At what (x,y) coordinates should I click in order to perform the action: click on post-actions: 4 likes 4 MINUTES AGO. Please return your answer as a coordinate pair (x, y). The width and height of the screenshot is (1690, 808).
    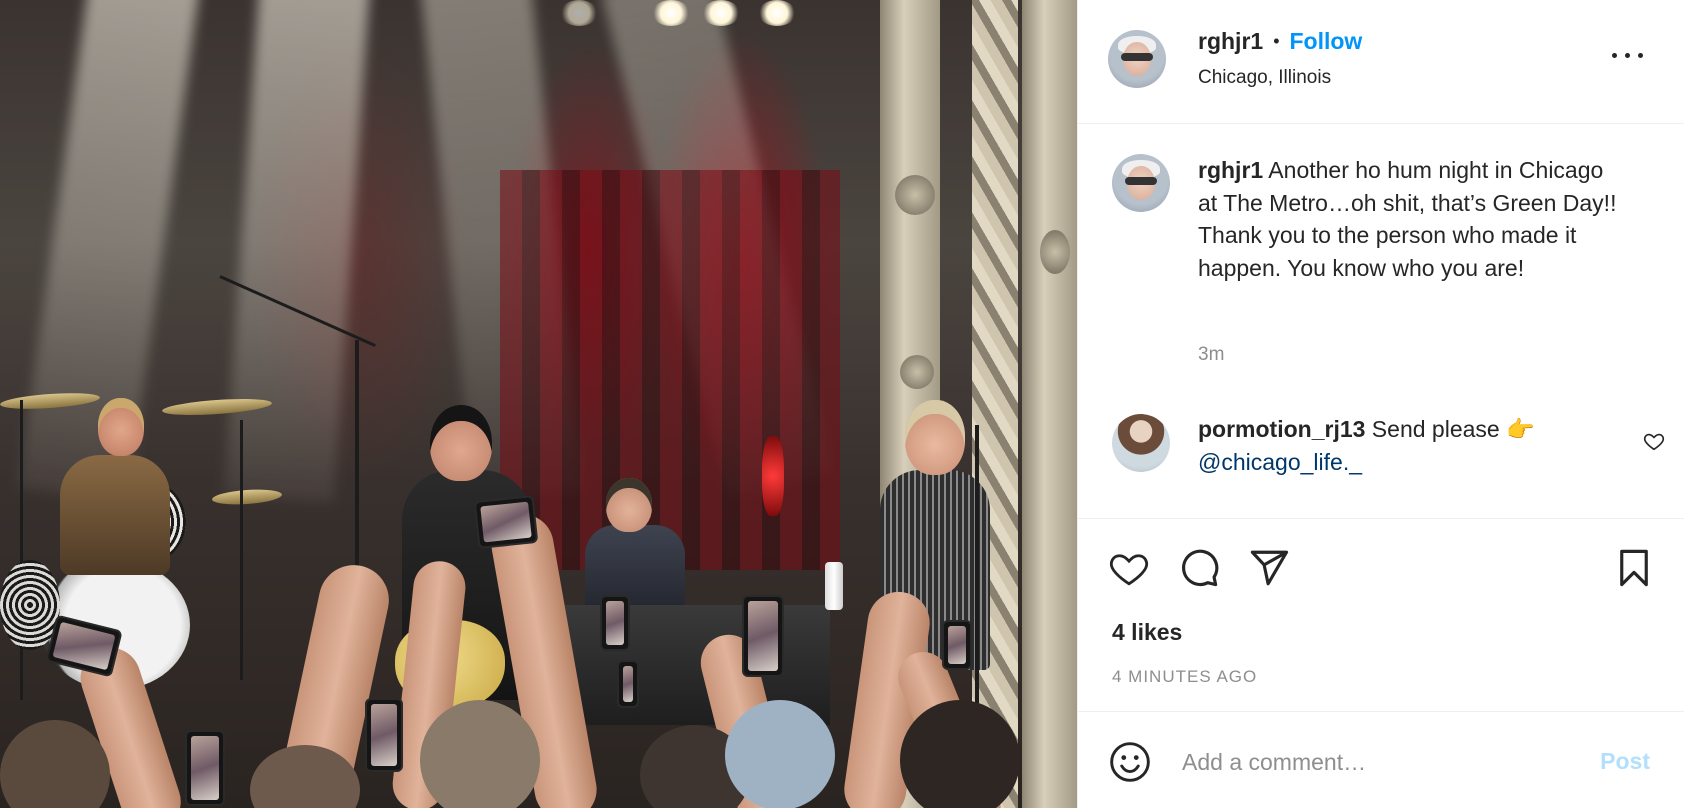
    Looking at the image, I should click on (1381, 614).